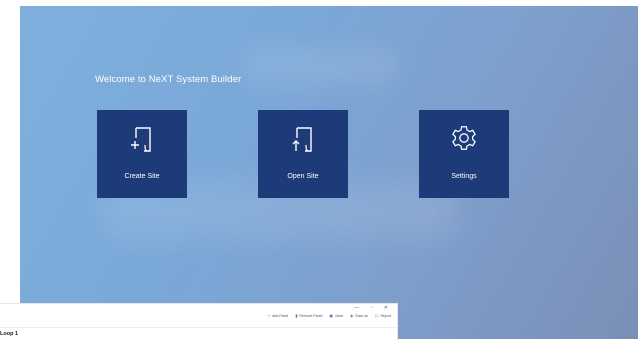 The width and height of the screenshot is (638, 340). I want to click on remove-panel-button: ▮ Remove Panel, so click(308, 315).